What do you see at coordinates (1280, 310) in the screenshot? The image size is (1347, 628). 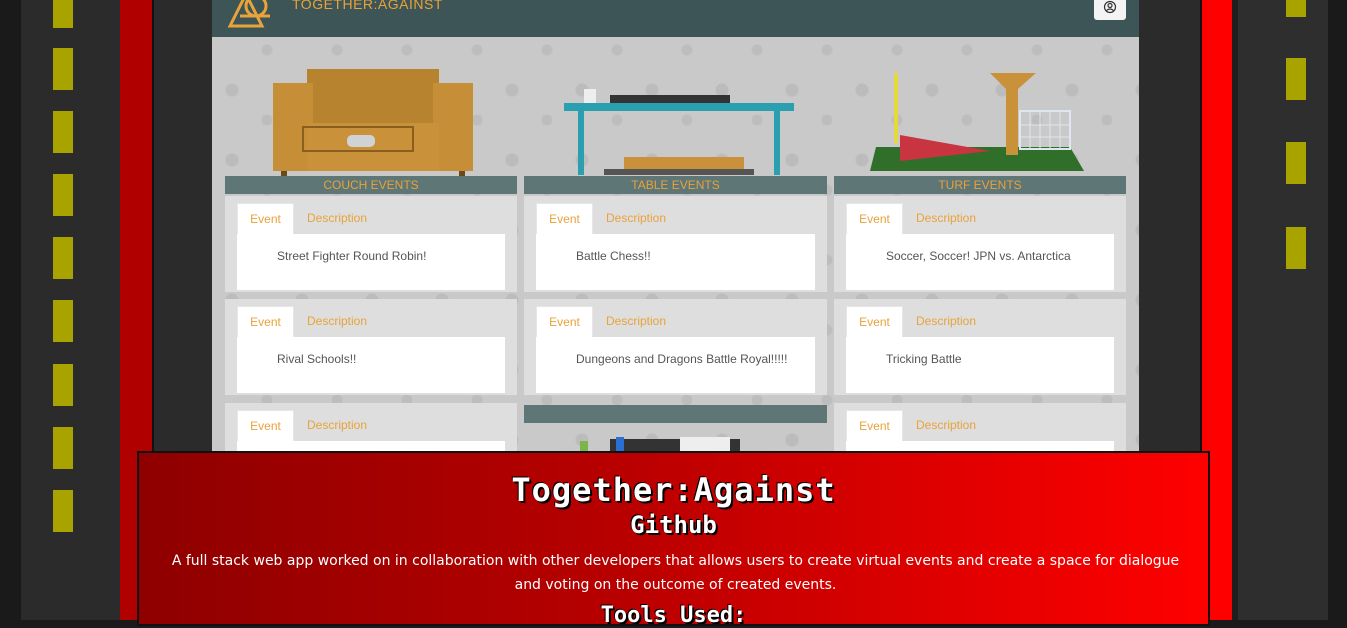 I see `right-road-decoration` at bounding box center [1280, 310].